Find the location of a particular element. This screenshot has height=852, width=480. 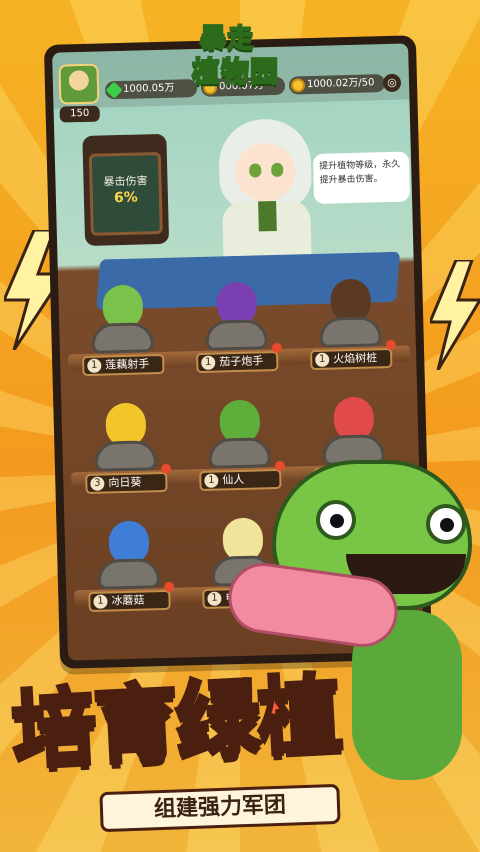

banner-subtitle: 组建强力军团 is located at coordinates (220, 808).